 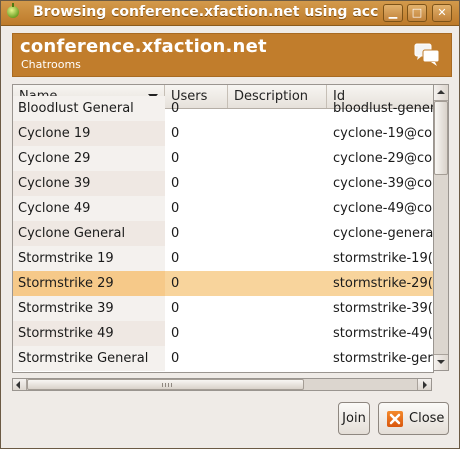 What do you see at coordinates (89, 333) in the screenshot?
I see `room-name: Stormstrike 49` at bounding box center [89, 333].